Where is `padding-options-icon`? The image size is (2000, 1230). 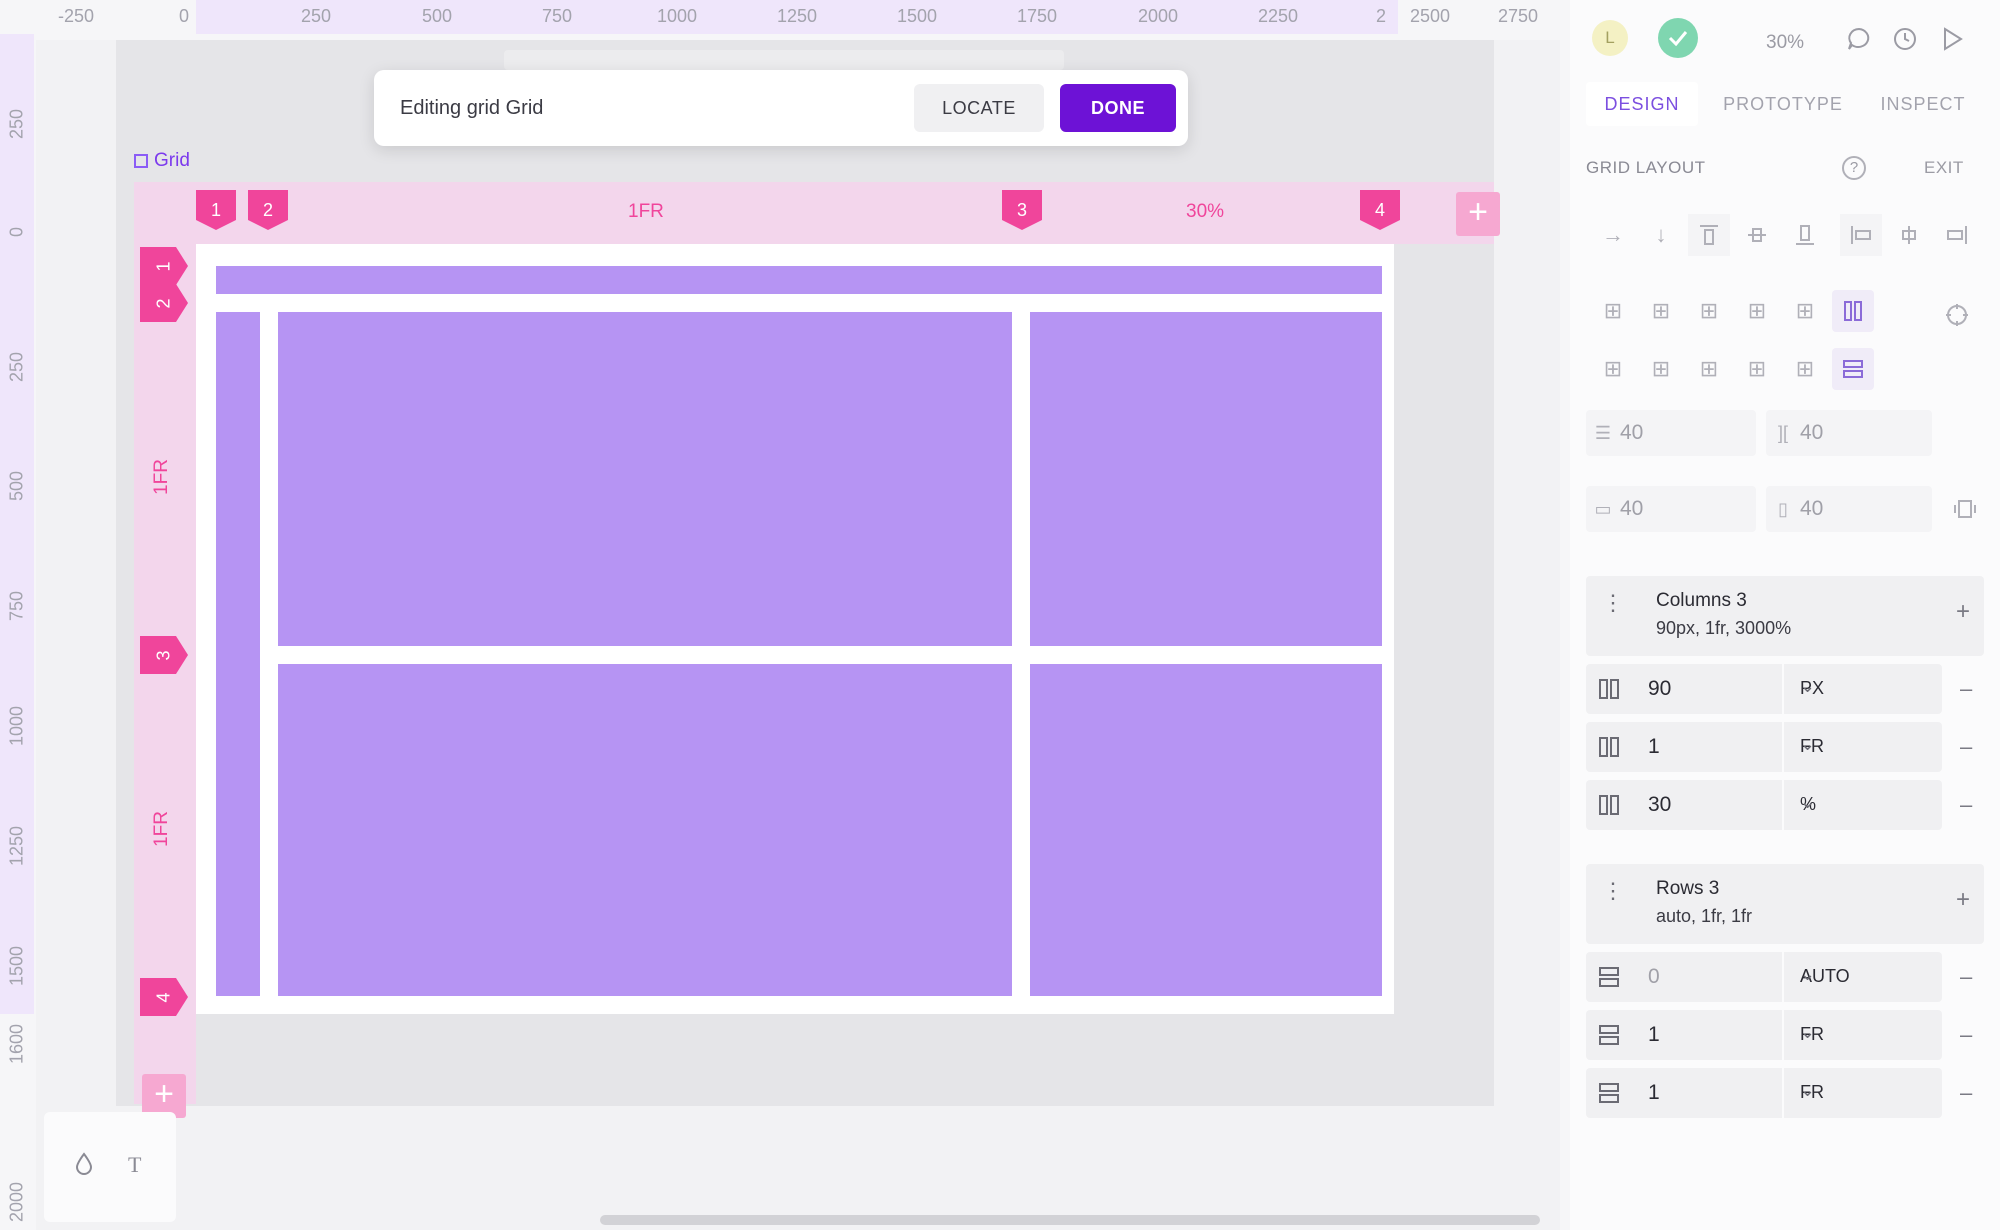
padding-options-icon is located at coordinates (1965, 509).